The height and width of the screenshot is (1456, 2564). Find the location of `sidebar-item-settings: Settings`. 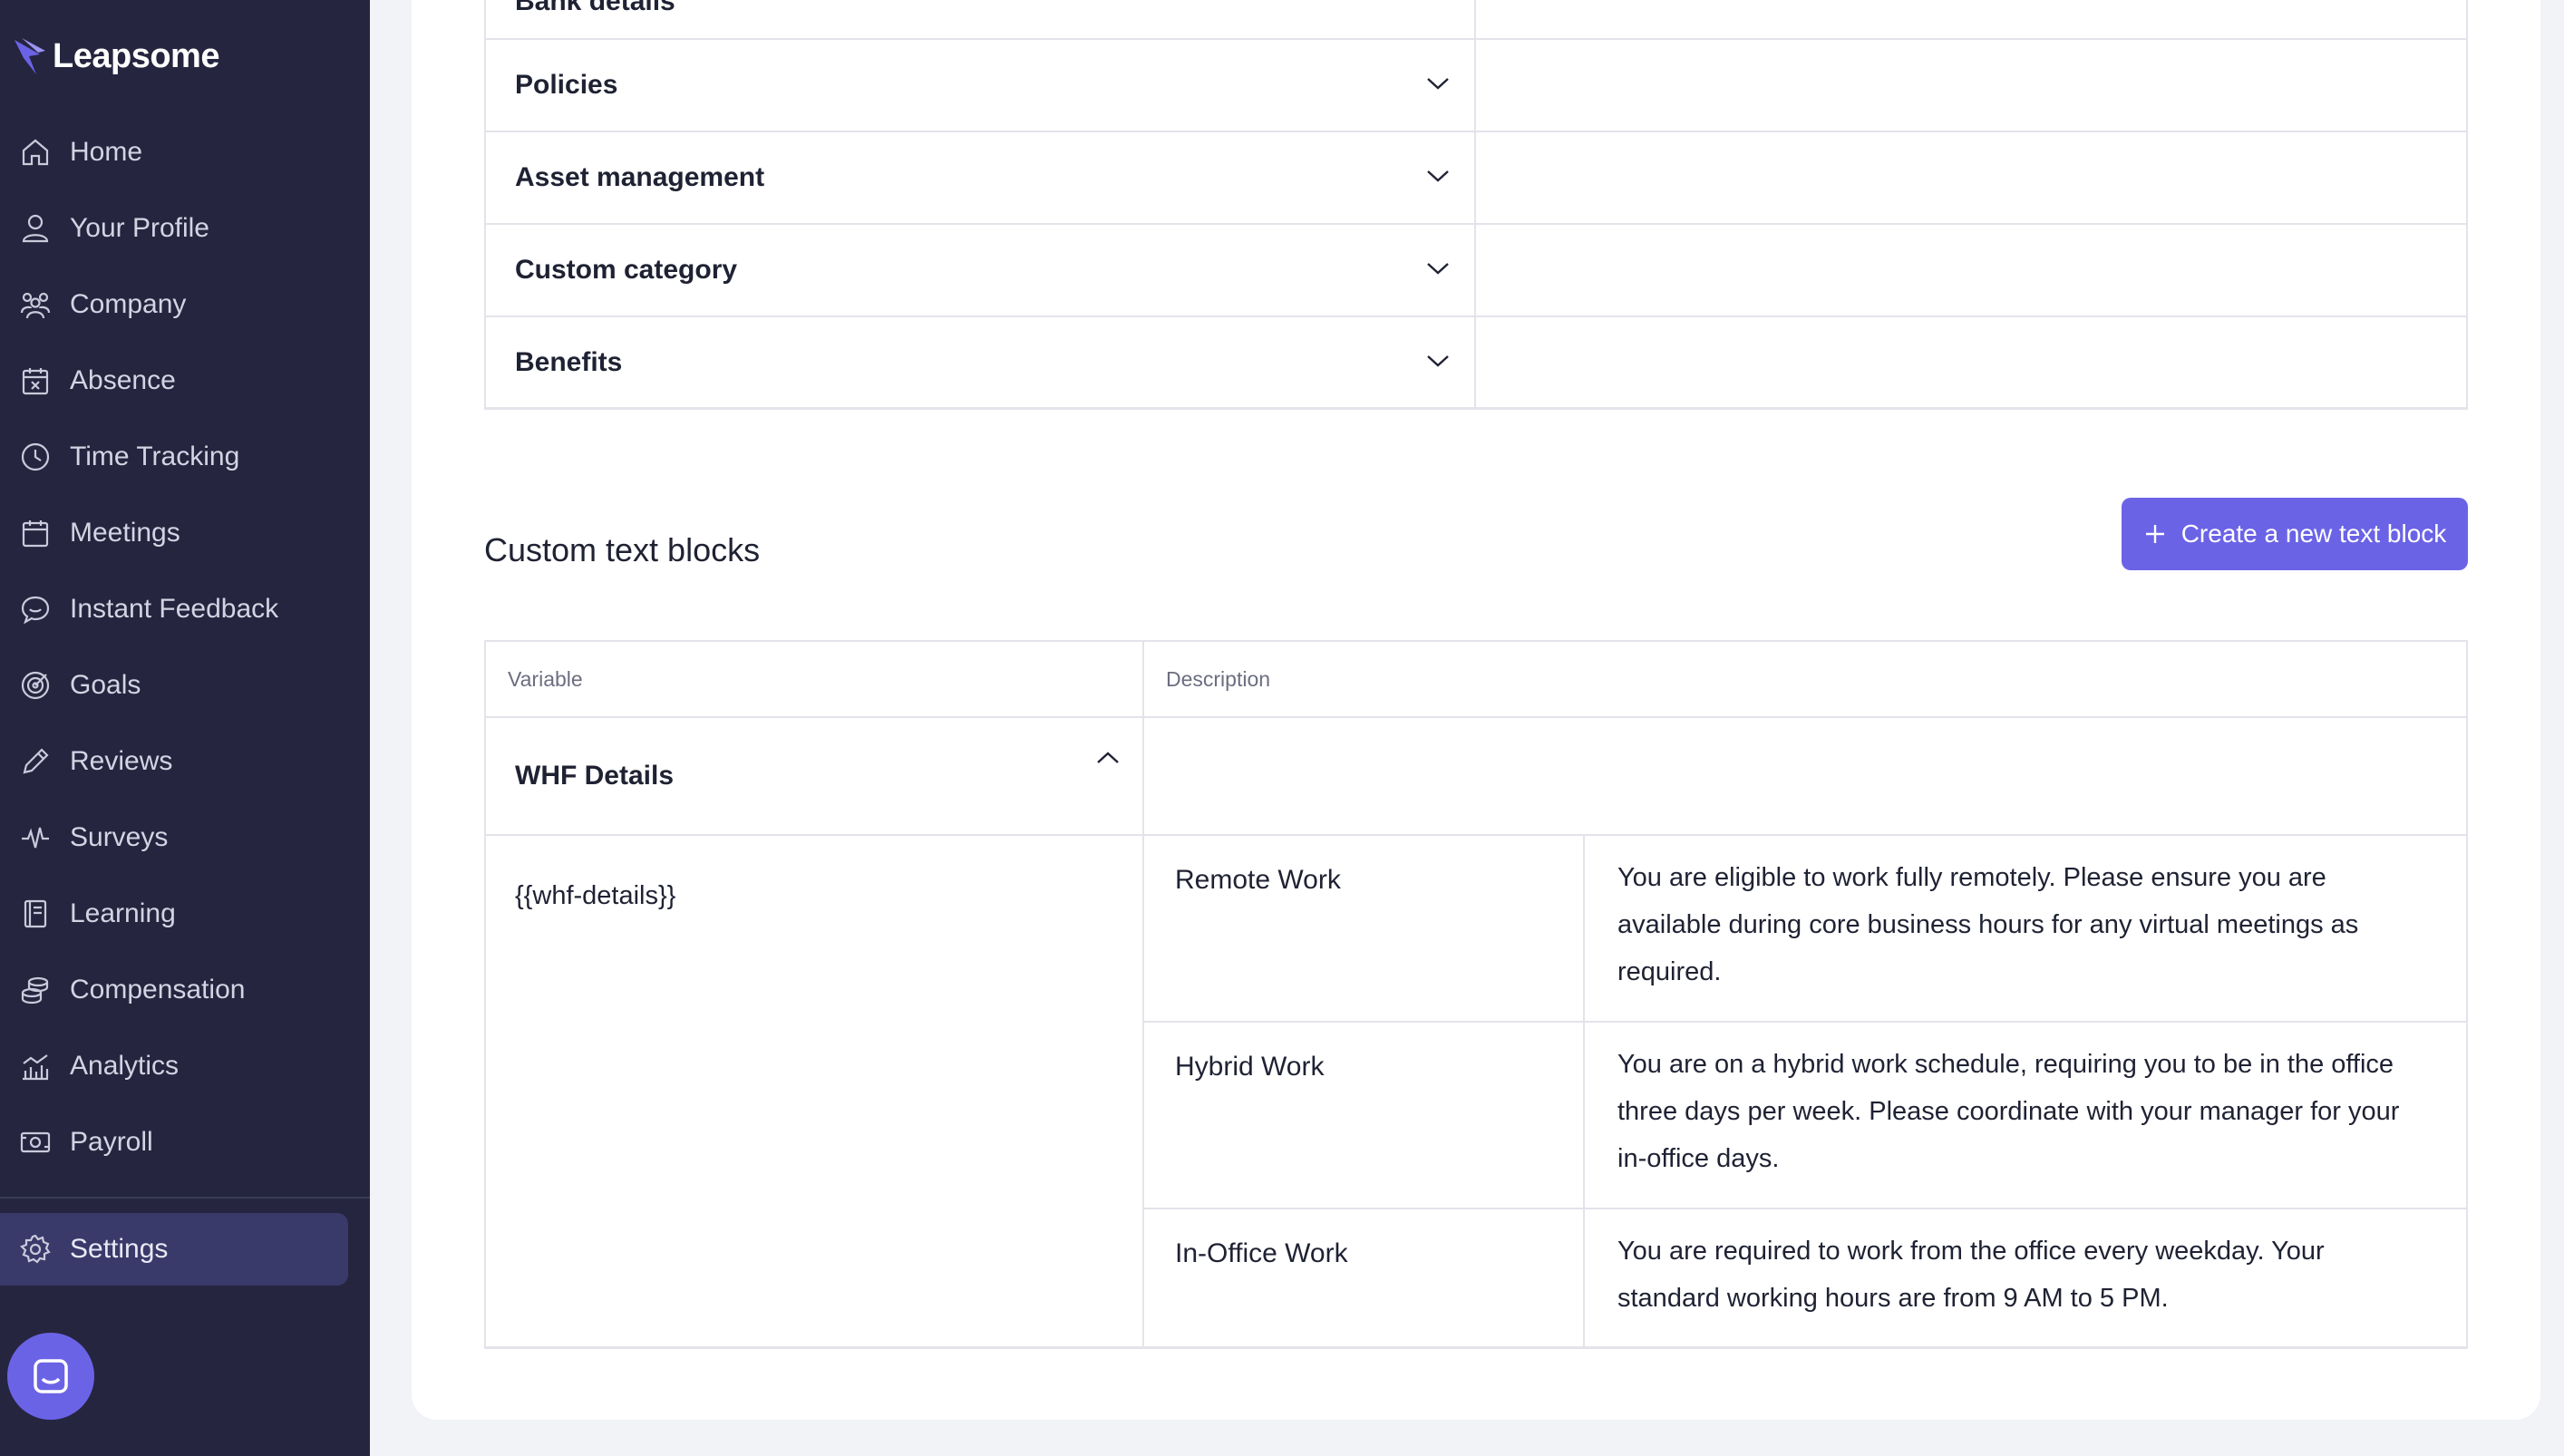

sidebar-item-settings: Settings is located at coordinates (174, 1249).